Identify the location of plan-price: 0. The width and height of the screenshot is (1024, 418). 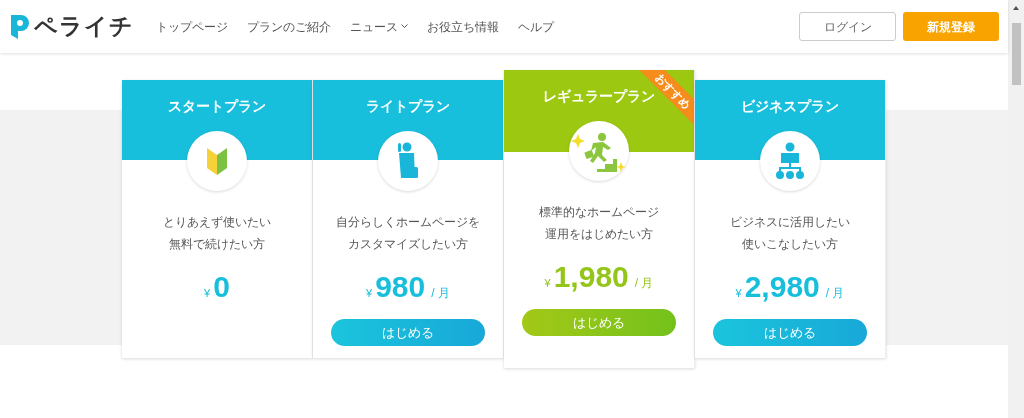
(221, 287).